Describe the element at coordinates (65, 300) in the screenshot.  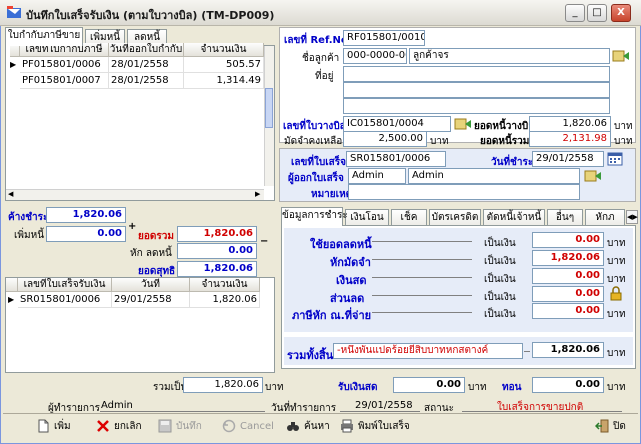
I see `table-row: SR015801/0006` at that location.